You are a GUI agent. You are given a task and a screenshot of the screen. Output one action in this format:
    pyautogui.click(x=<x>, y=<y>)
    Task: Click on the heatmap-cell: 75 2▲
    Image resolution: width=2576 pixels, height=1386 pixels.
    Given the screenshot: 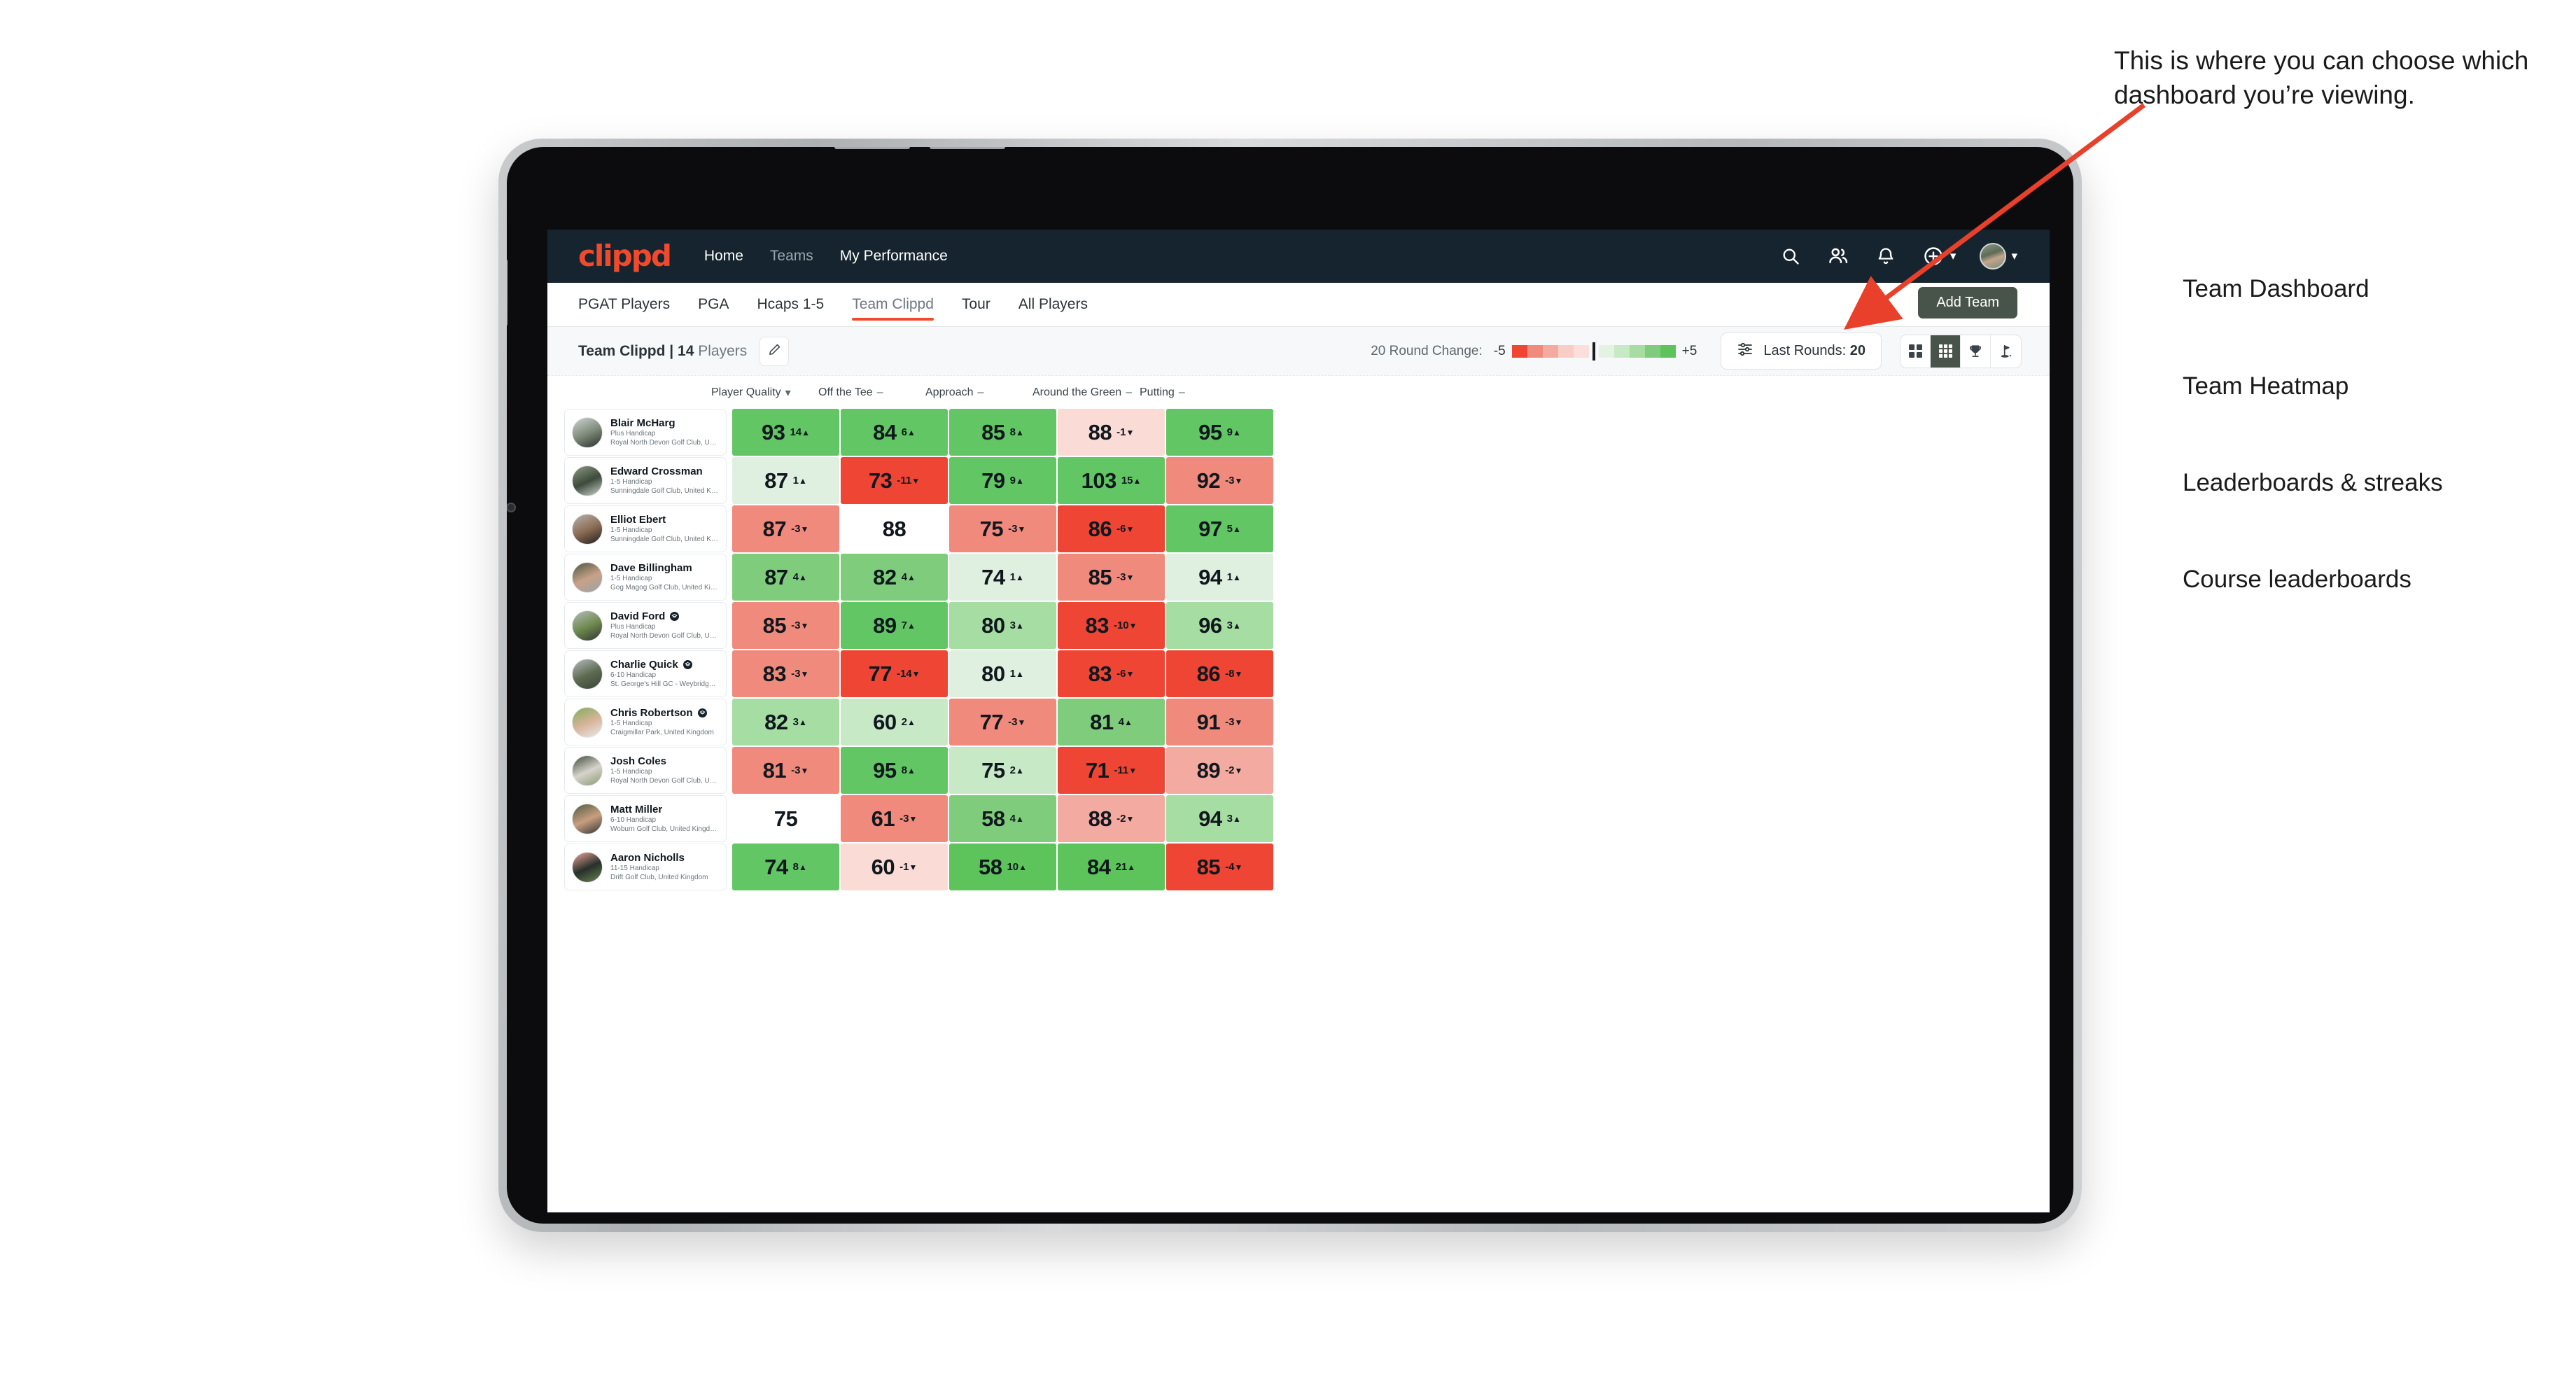 What is the action you would take?
    pyautogui.click(x=1002, y=770)
    